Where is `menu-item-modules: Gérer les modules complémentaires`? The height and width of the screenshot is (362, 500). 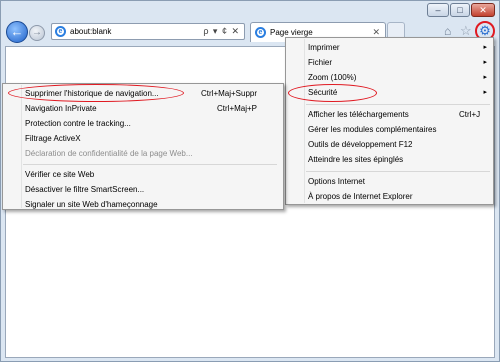
menu-item-modules: Gérer les modules complémentaires is located at coordinates (389, 129).